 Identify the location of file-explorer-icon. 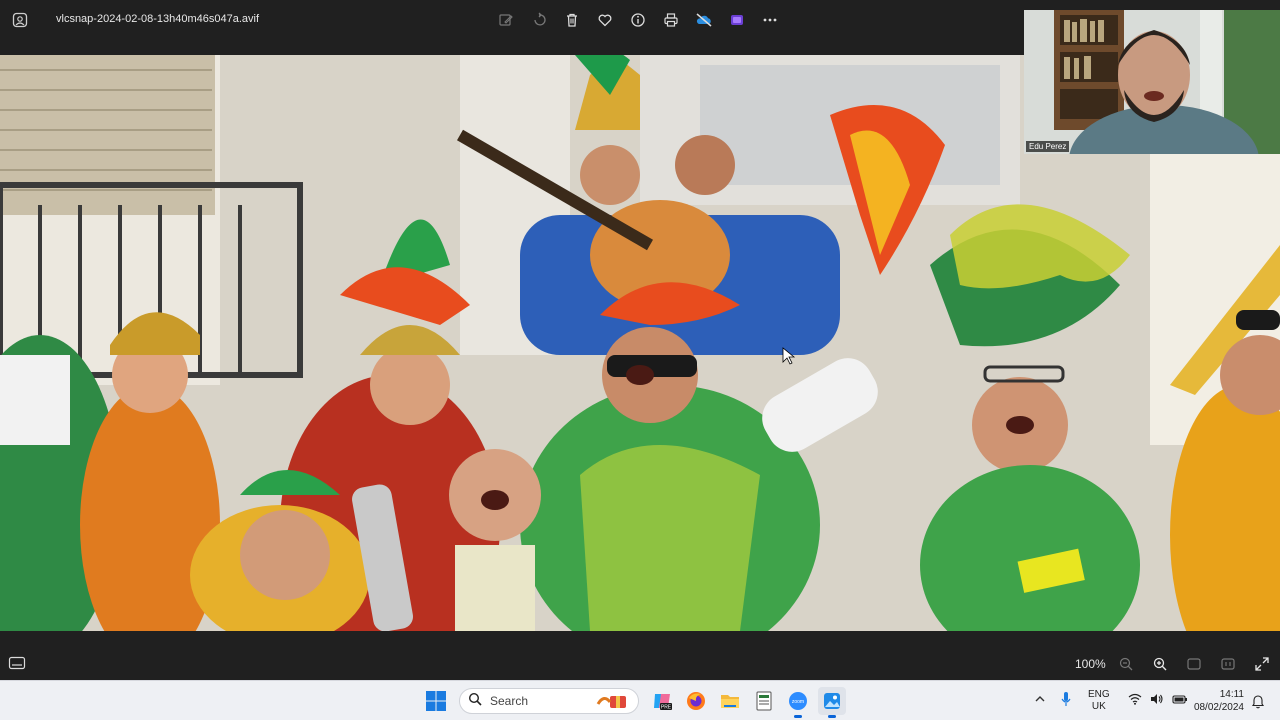
(730, 701).